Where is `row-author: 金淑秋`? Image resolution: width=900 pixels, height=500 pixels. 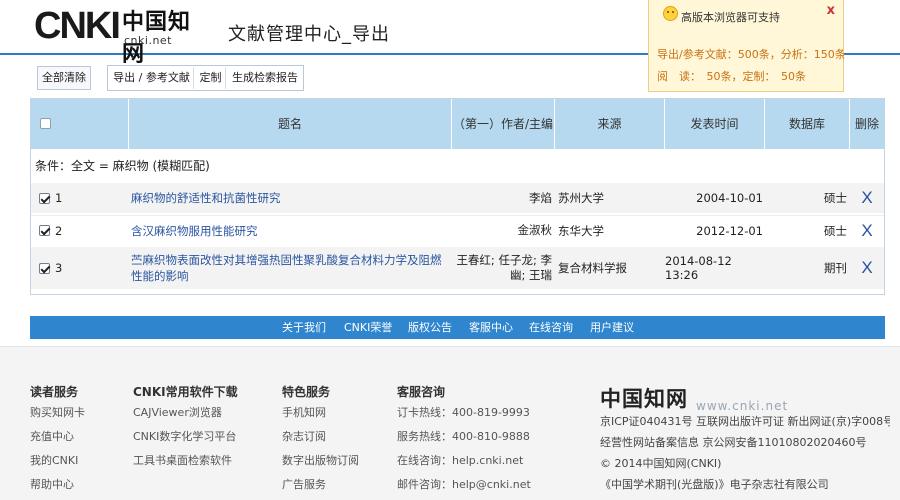 row-author: 金淑秋 is located at coordinates (535, 230).